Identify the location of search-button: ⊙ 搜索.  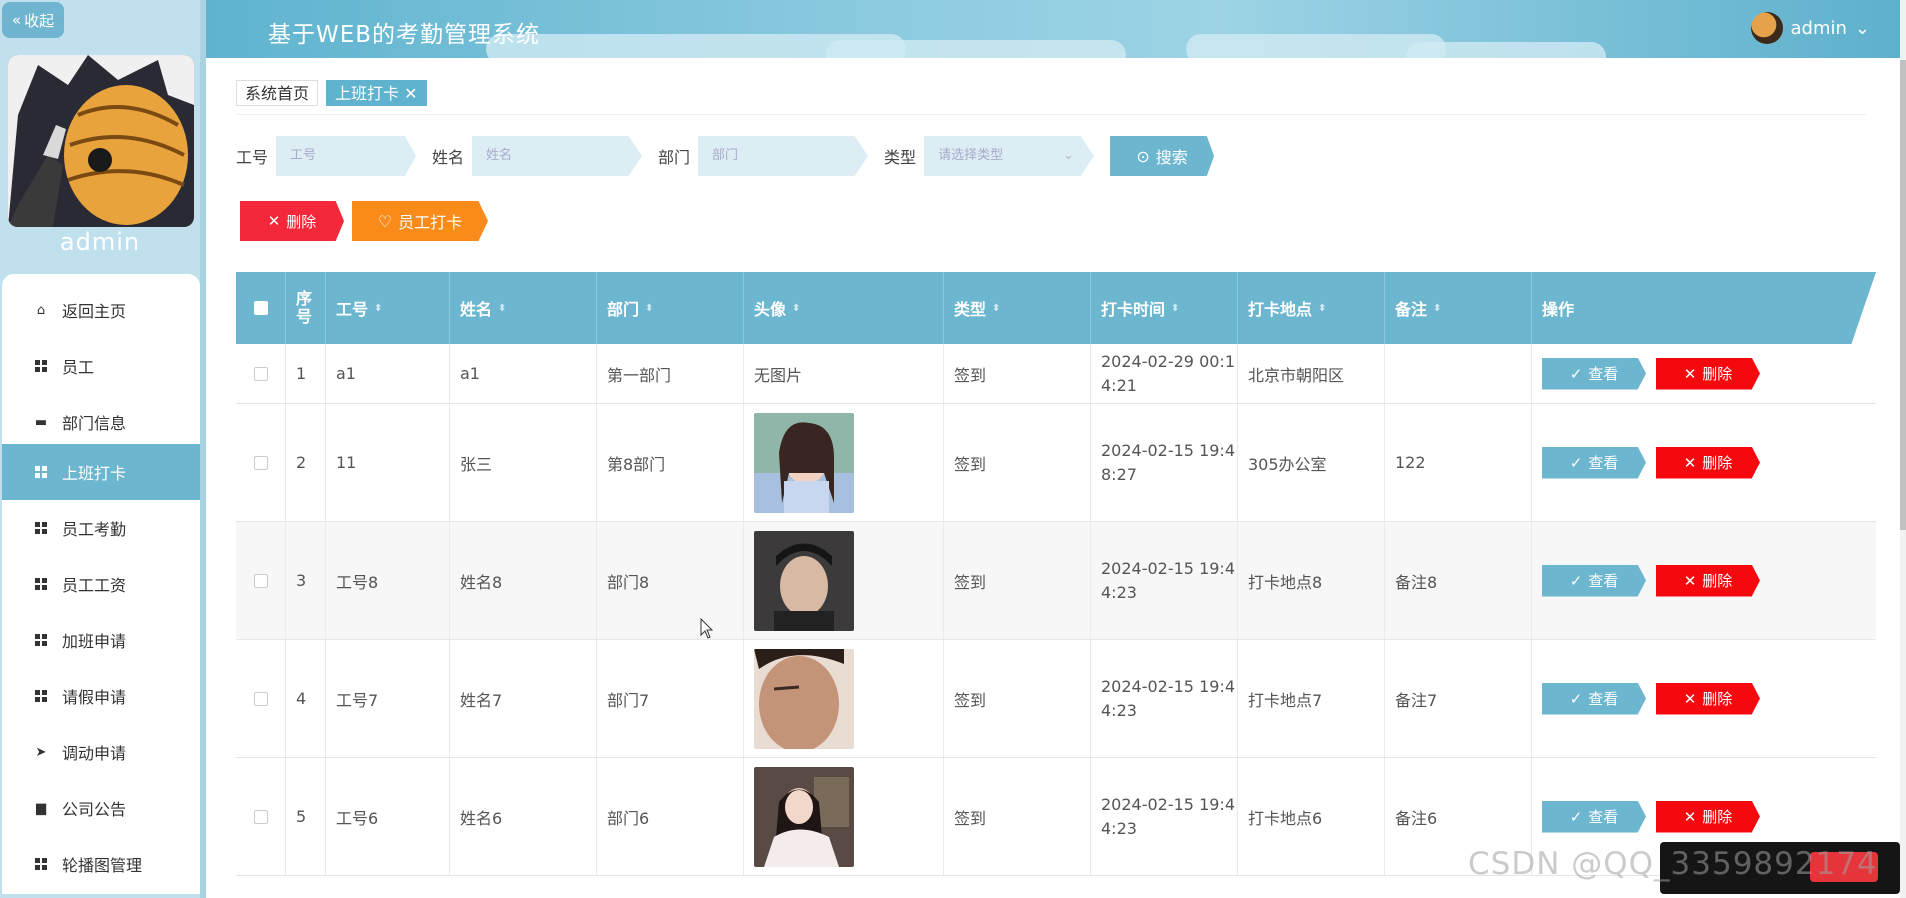
(1162, 156).